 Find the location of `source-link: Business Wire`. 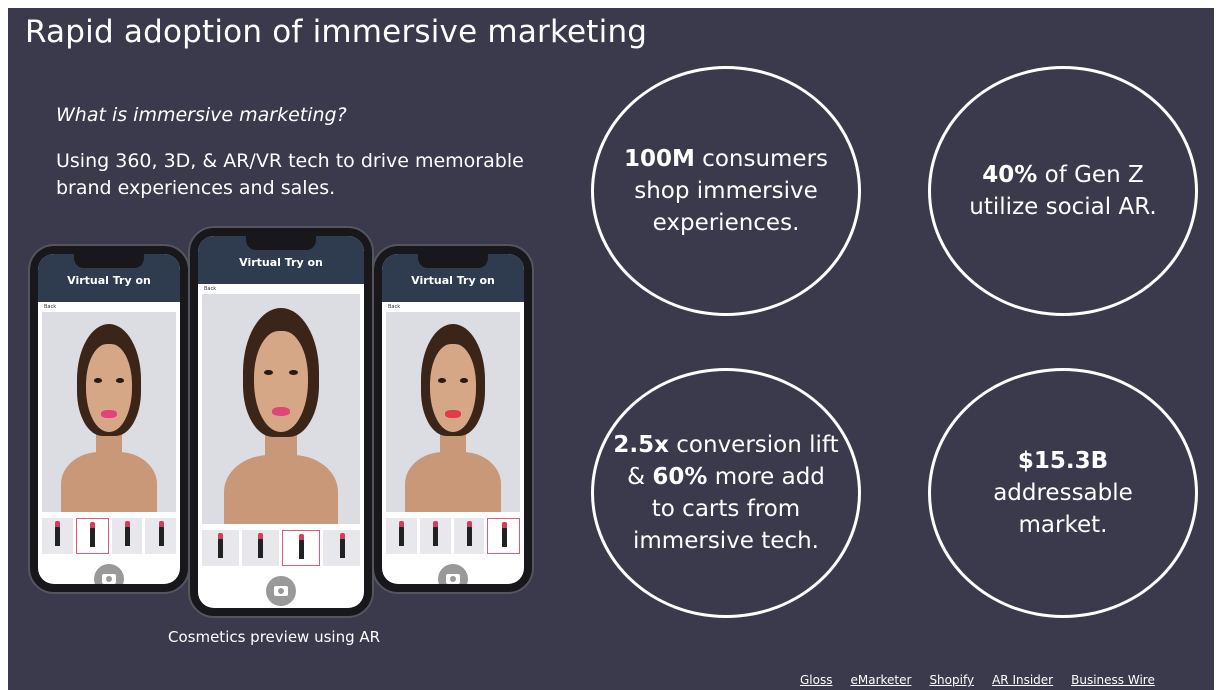

source-link: Business Wire is located at coordinates (1113, 680).